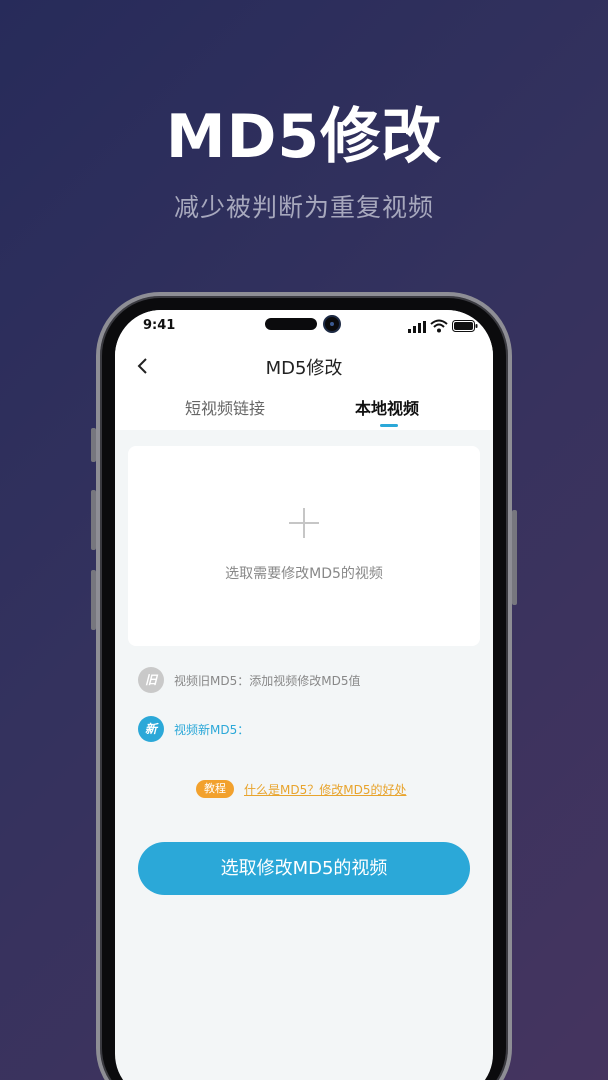  I want to click on nav-bar: MD5修改, so click(304, 366).